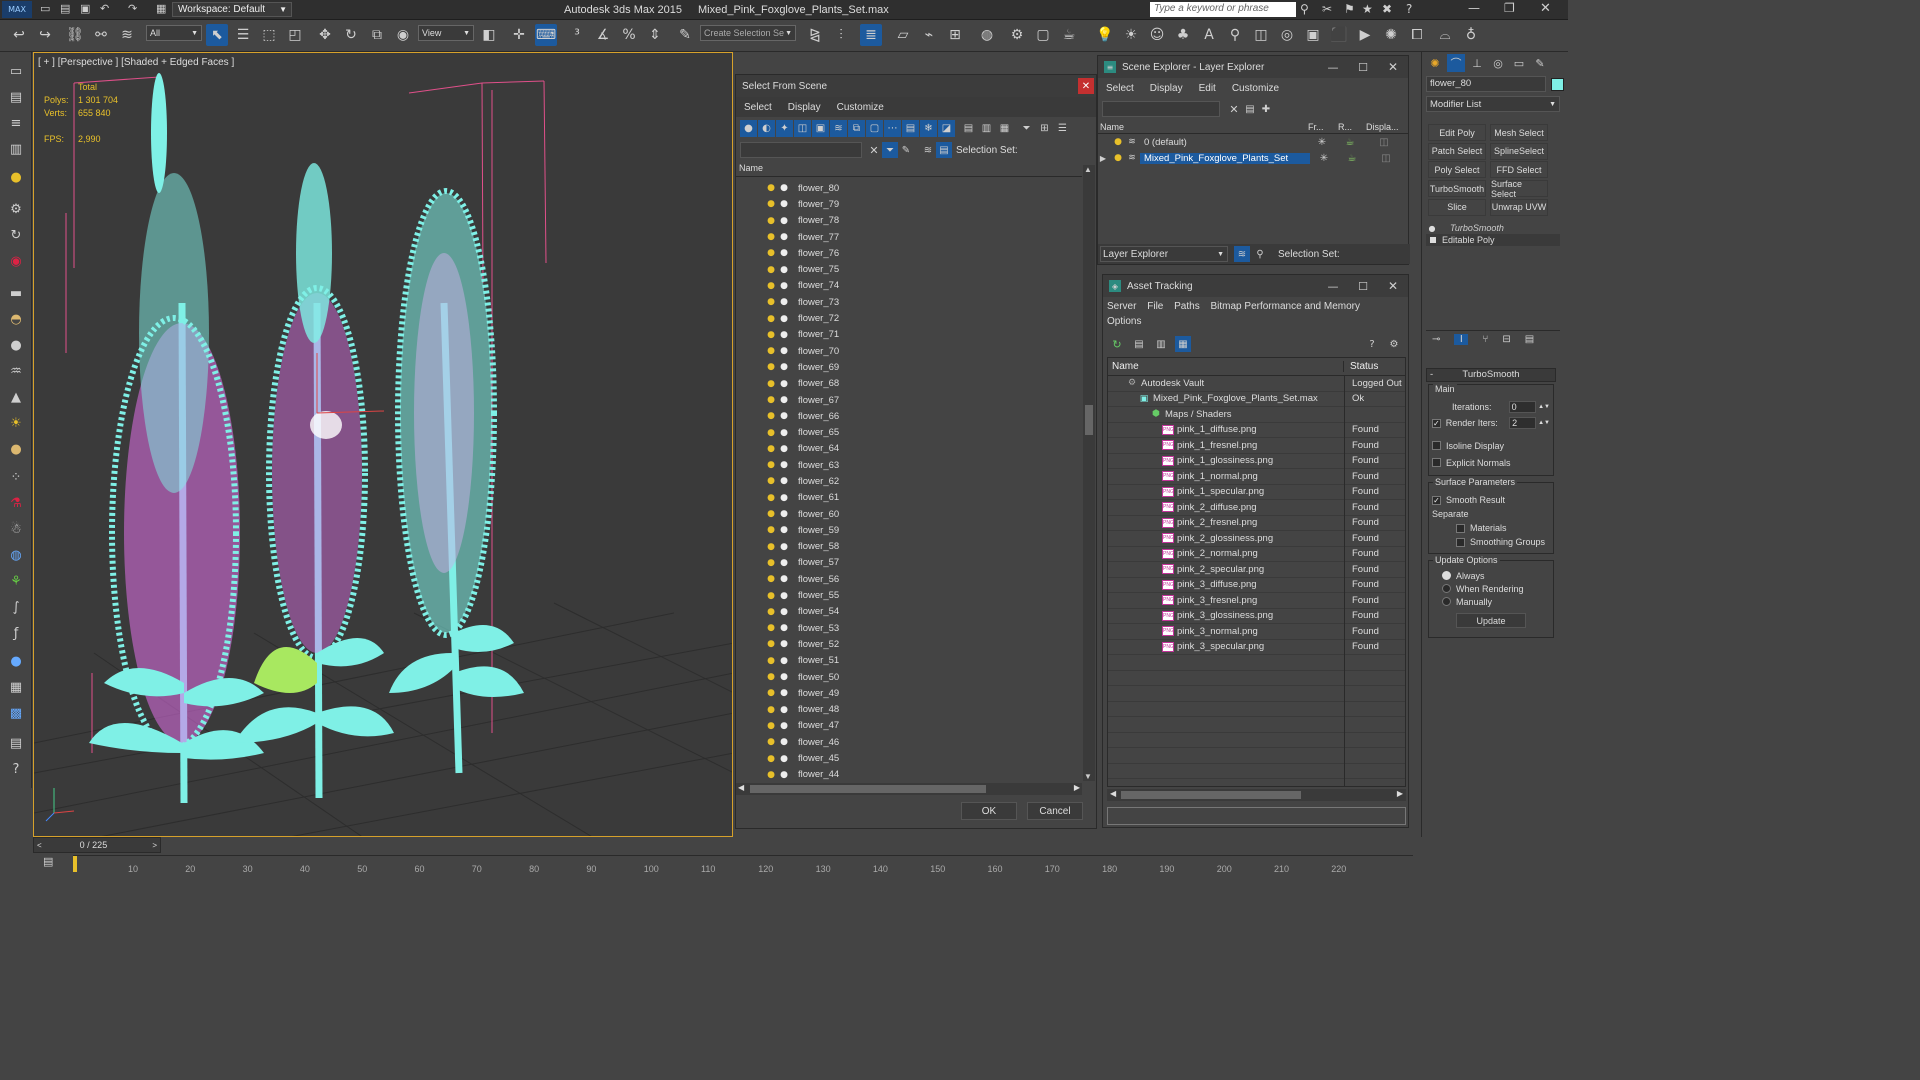  What do you see at coordinates (741, 787) in the screenshot?
I see `scroll-left-icon: ◀` at bounding box center [741, 787].